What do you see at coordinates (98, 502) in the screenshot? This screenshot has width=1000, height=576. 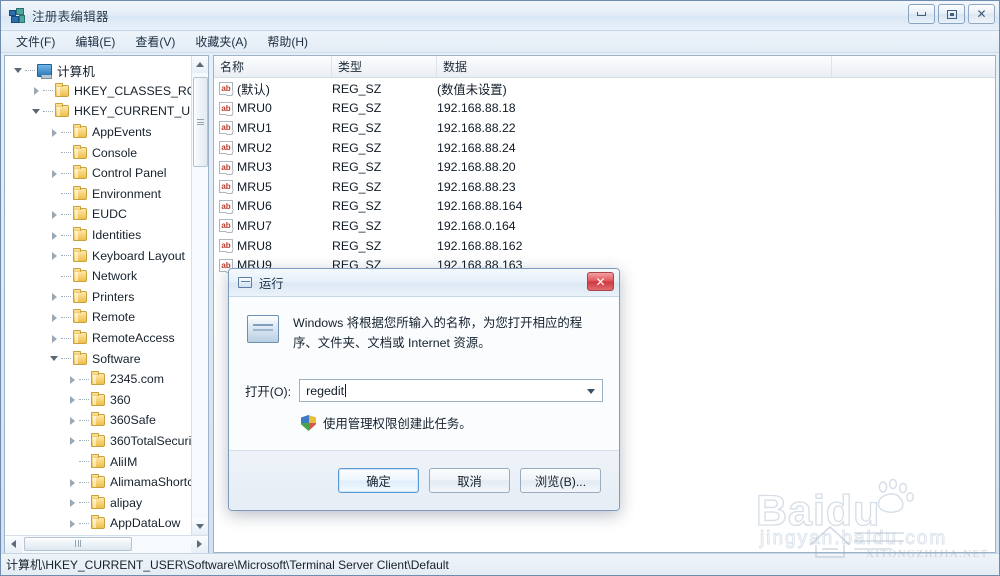 I see `tree-node: alipay` at bounding box center [98, 502].